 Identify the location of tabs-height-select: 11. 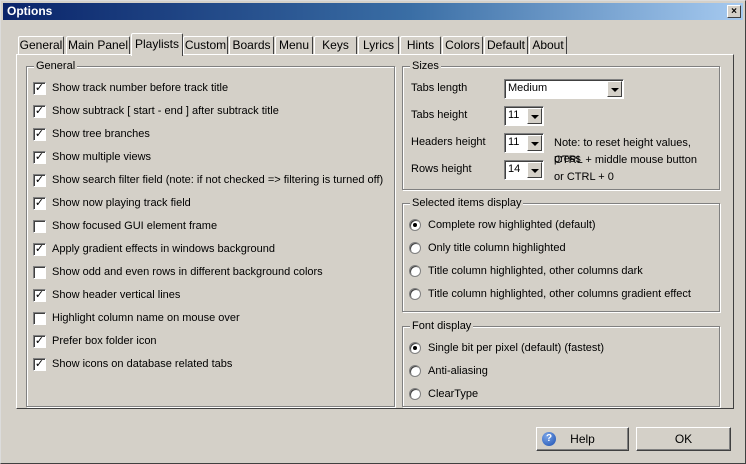
(524, 116).